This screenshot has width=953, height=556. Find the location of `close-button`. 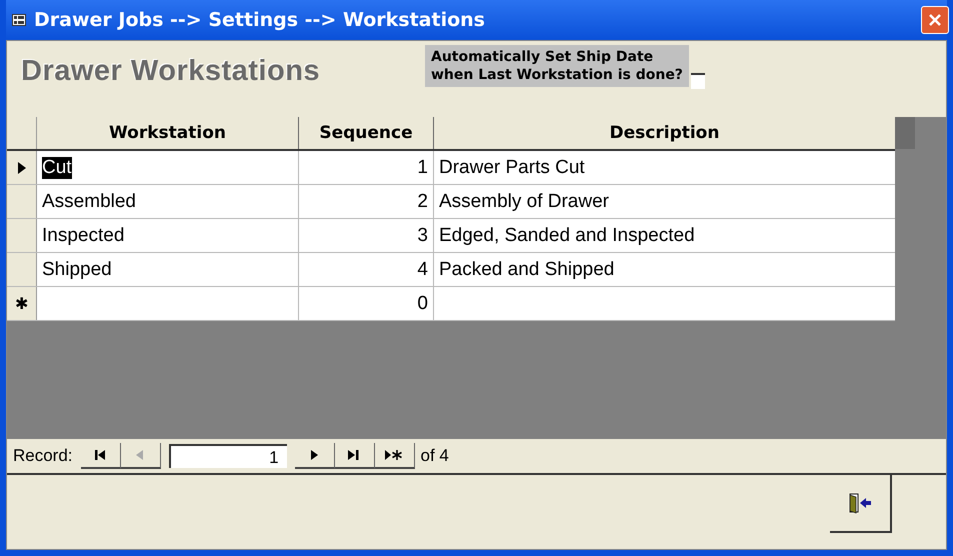

close-button is located at coordinates (935, 20).